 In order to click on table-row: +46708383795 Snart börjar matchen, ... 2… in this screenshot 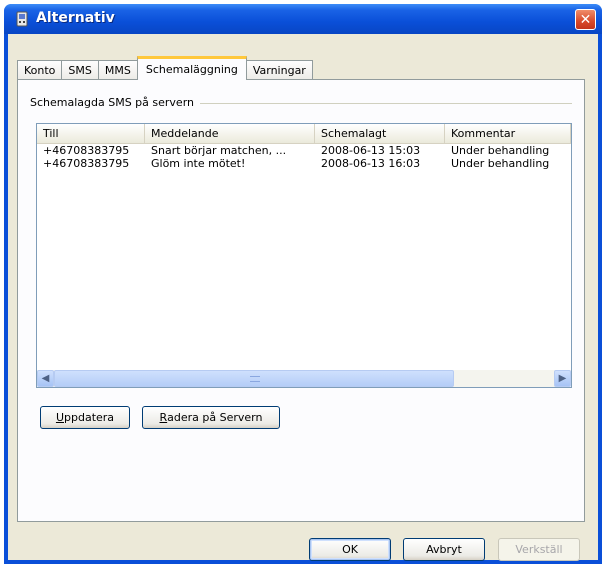, I will do `click(304, 150)`.